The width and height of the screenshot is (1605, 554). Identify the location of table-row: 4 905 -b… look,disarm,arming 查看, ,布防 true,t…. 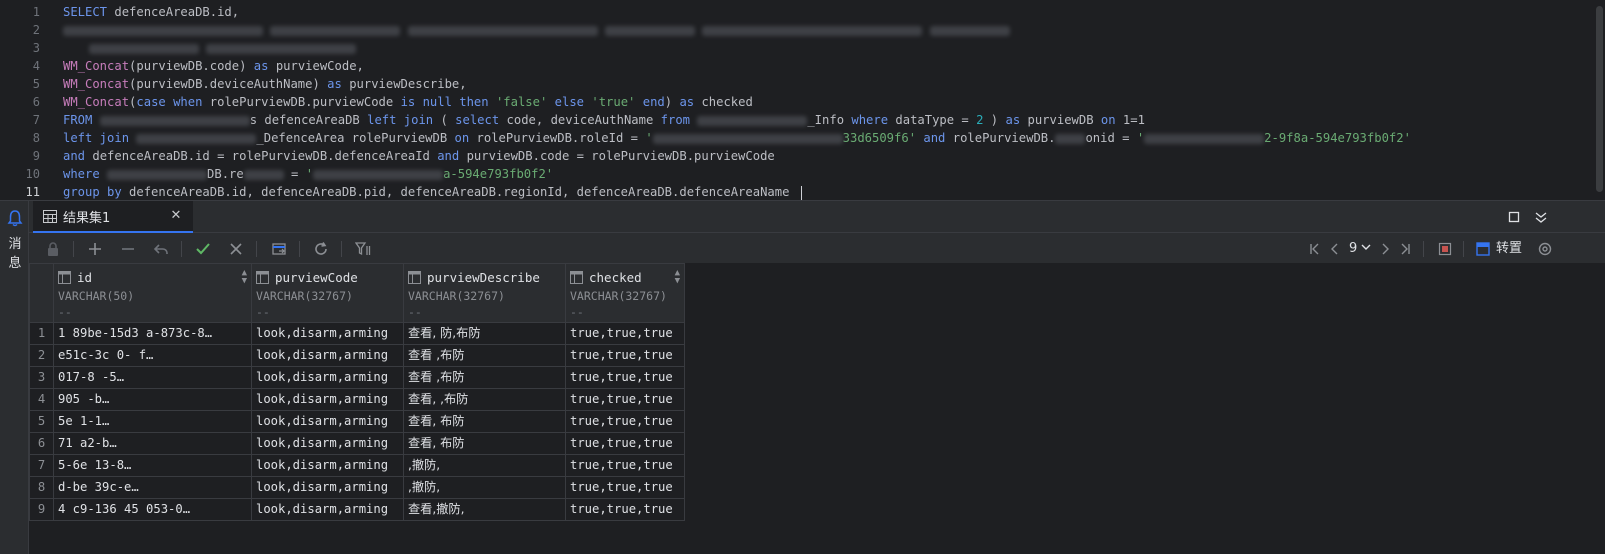
(357, 399).